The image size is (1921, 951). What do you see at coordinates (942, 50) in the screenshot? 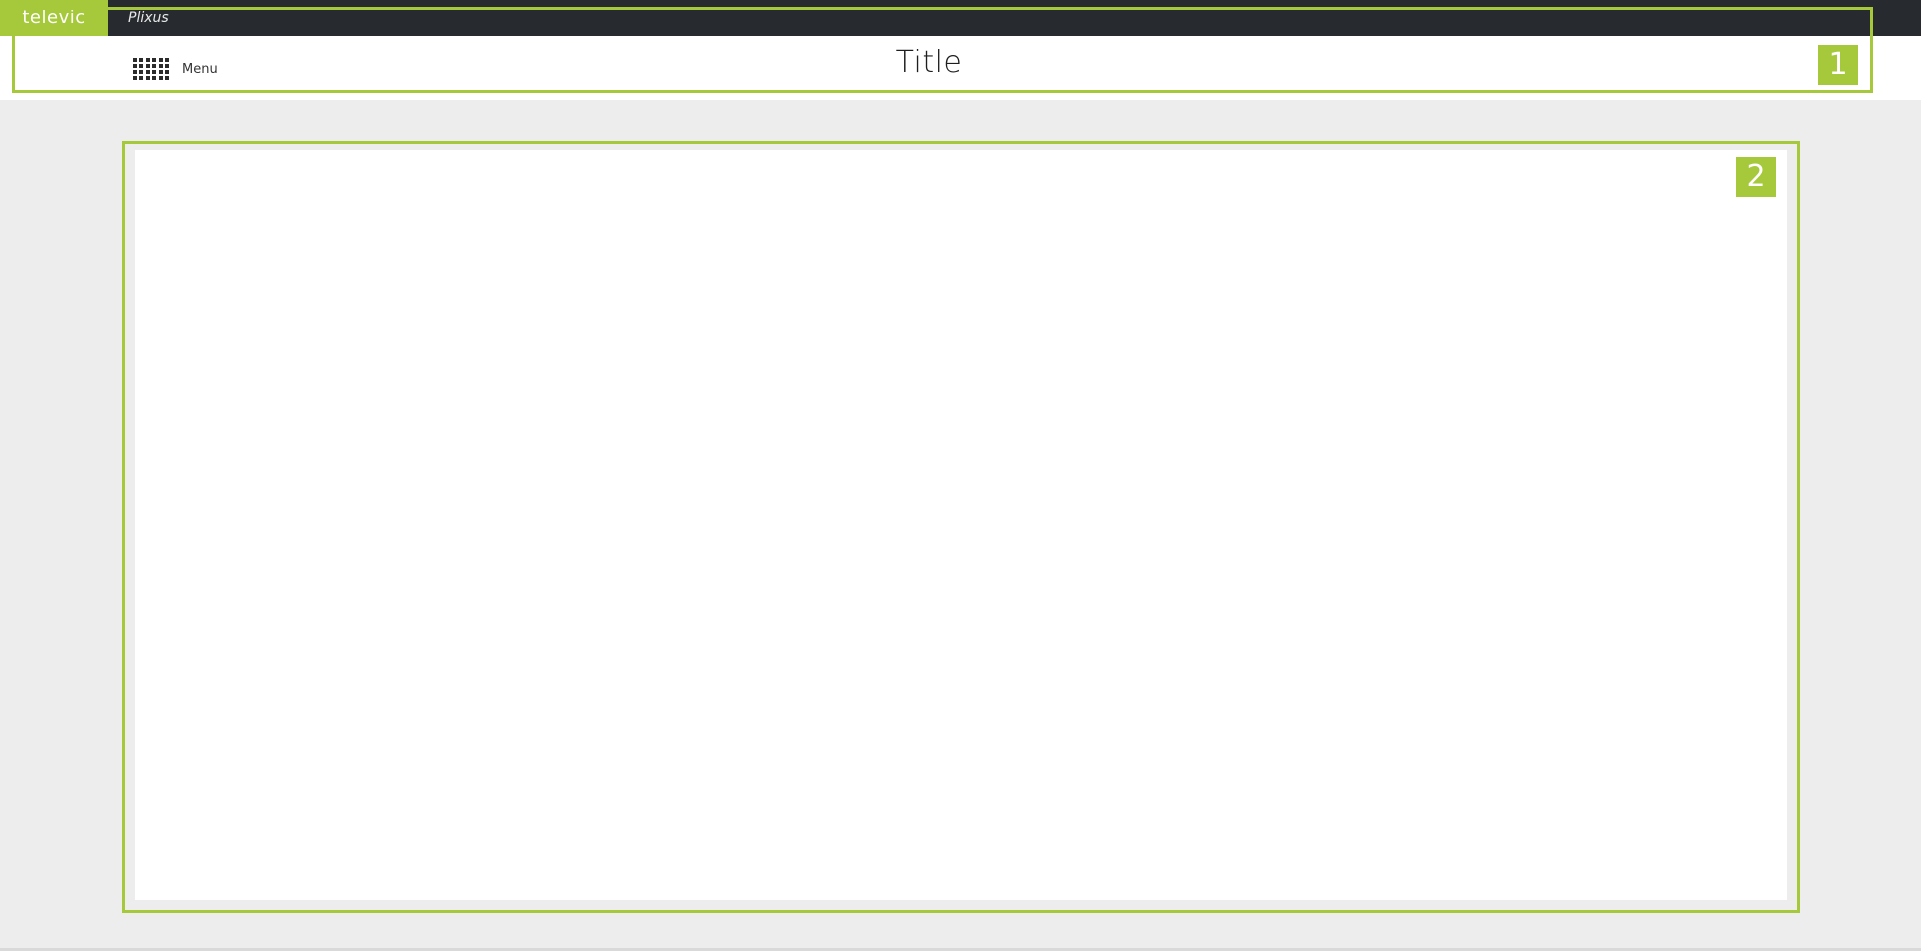
I see `header-annotation-frame` at bounding box center [942, 50].